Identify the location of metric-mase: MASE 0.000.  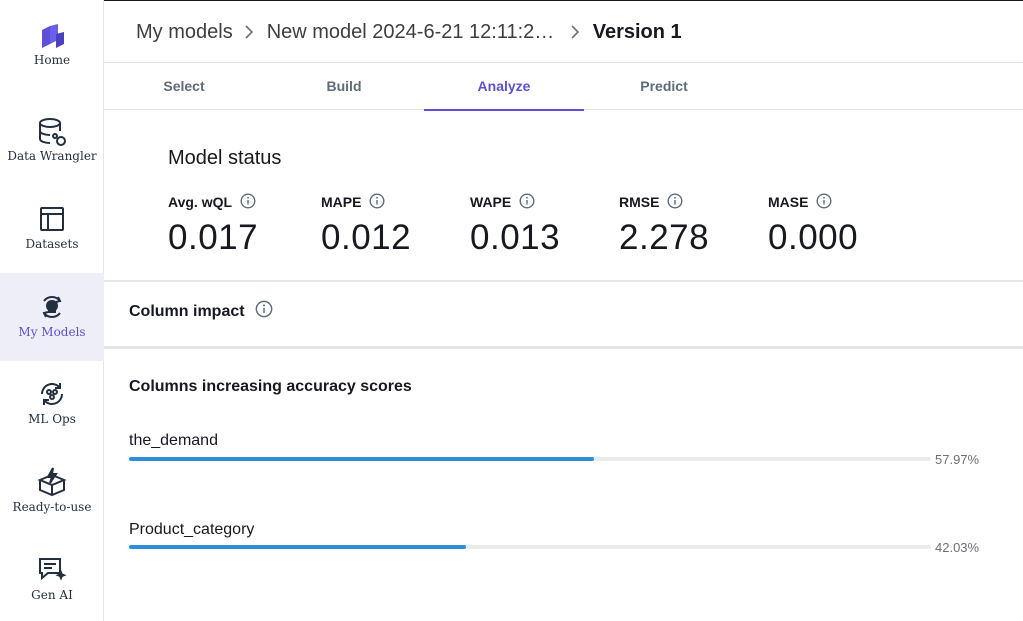
(813, 225).